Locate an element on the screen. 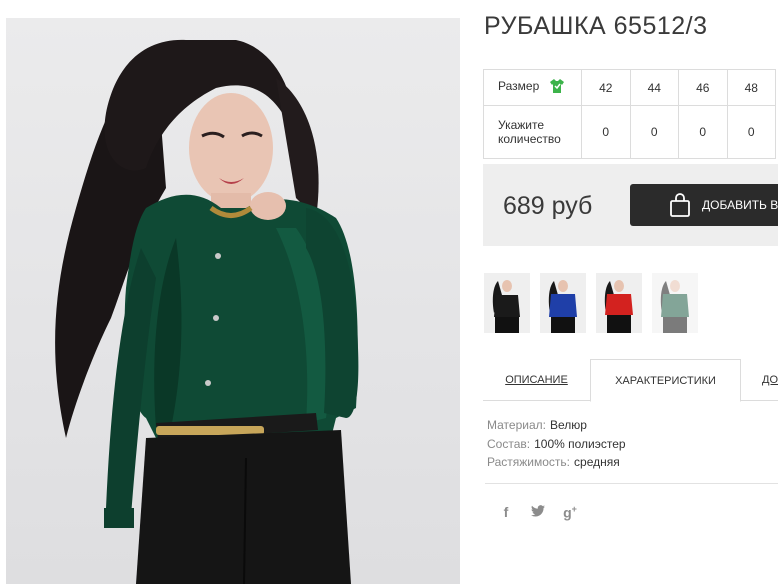 This screenshot has width=778, height=584. product-title: РУБАШКА 65512/3 is located at coordinates (596, 26).